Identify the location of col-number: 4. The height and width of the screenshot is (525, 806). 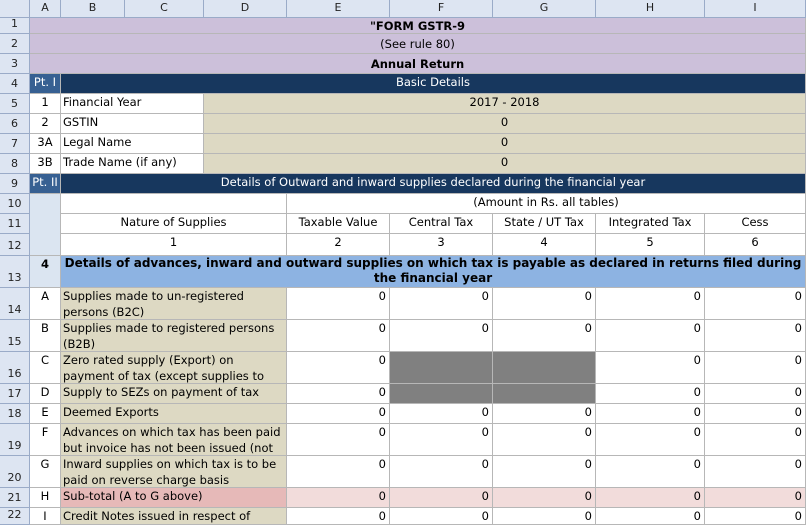
(544, 245).